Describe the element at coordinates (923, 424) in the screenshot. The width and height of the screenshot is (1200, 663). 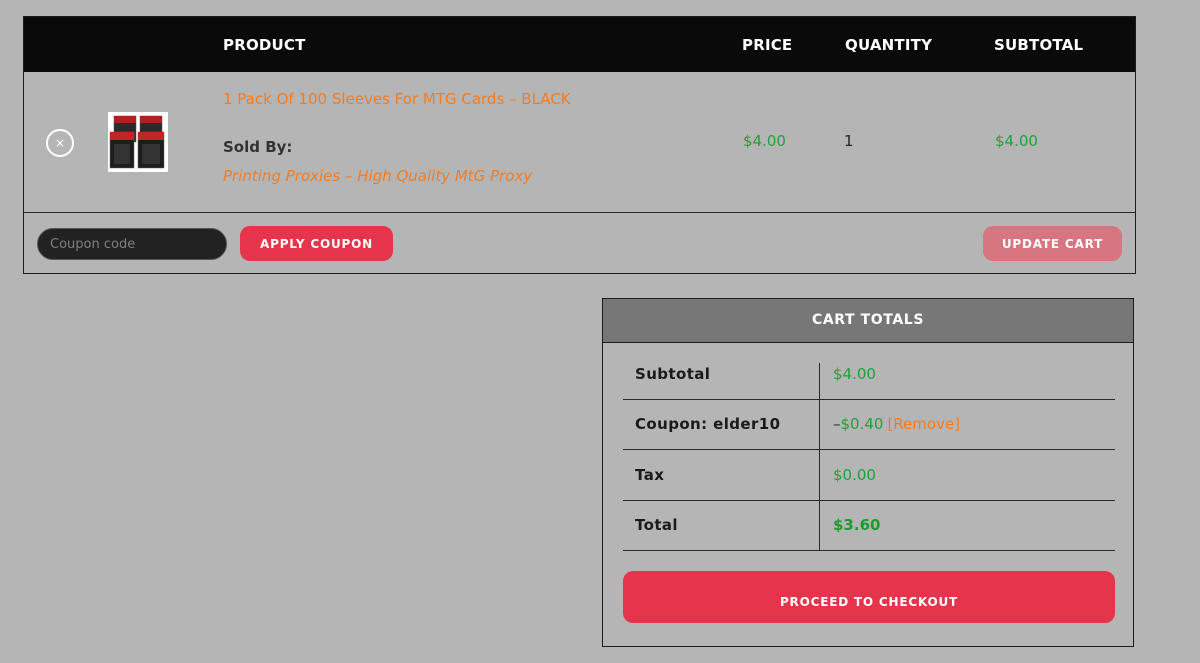
I see `remove-coupon-link: [Remove]` at that location.